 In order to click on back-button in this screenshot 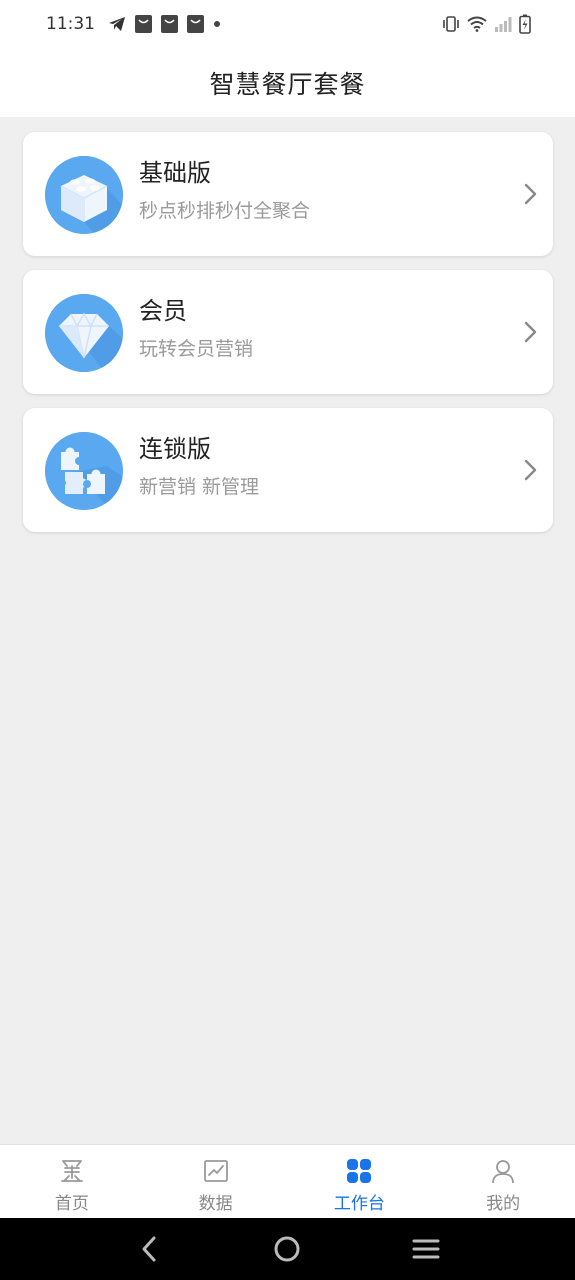, I will do `click(149, 1249)`.